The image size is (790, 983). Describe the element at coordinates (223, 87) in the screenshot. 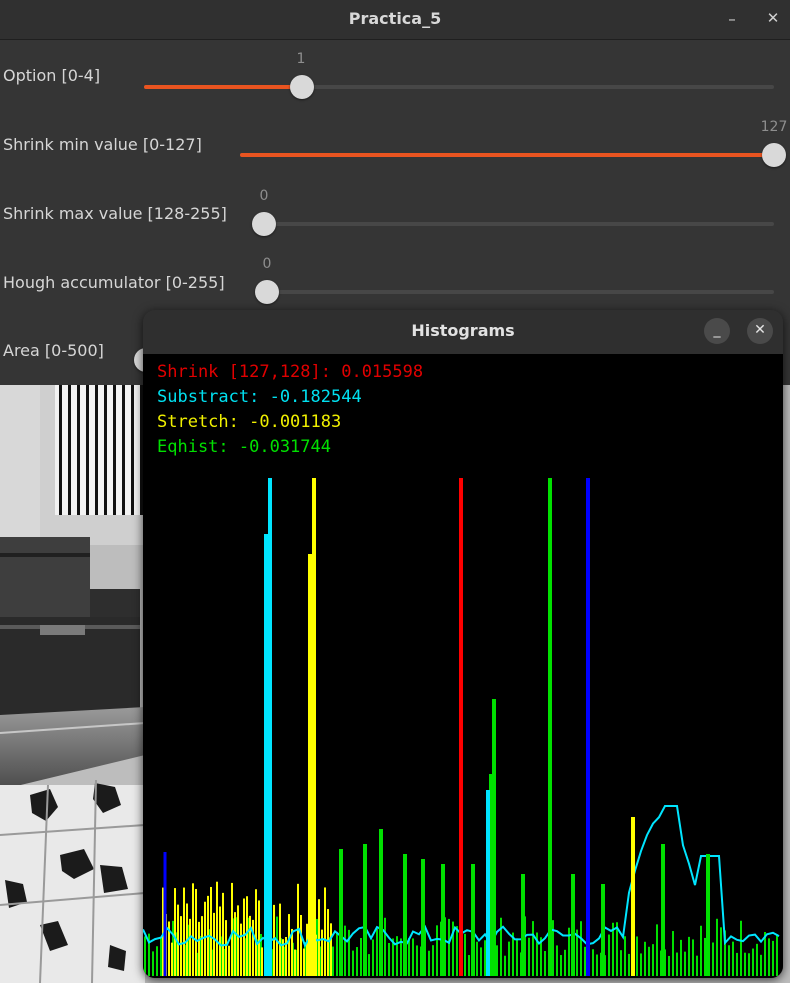

I see `trackbar-option-fill` at that location.